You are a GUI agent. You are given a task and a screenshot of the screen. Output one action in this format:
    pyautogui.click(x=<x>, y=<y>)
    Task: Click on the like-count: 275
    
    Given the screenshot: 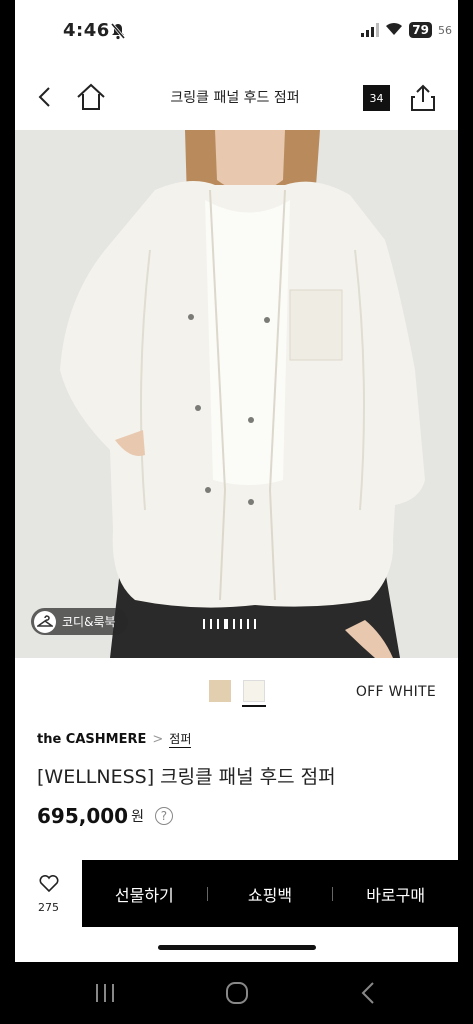 What is the action you would take?
    pyautogui.click(x=48, y=907)
    